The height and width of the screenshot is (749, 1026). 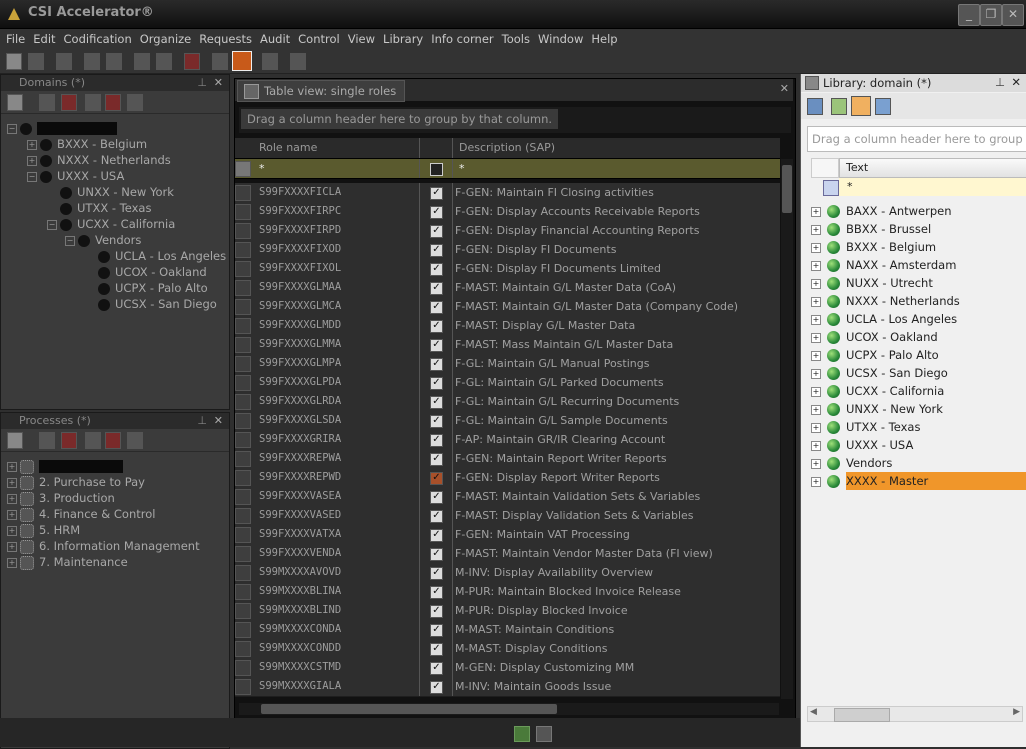 I want to click on table-row: S99MXXXXCONDD ✓ M-MAST: Display Conditions, so click(x=507, y=649).